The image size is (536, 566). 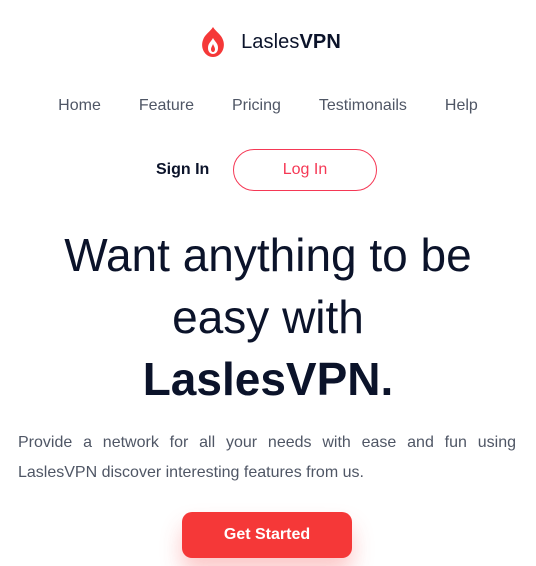 What do you see at coordinates (363, 106) in the screenshot?
I see `nav-item-testimonials: Testimonails` at bounding box center [363, 106].